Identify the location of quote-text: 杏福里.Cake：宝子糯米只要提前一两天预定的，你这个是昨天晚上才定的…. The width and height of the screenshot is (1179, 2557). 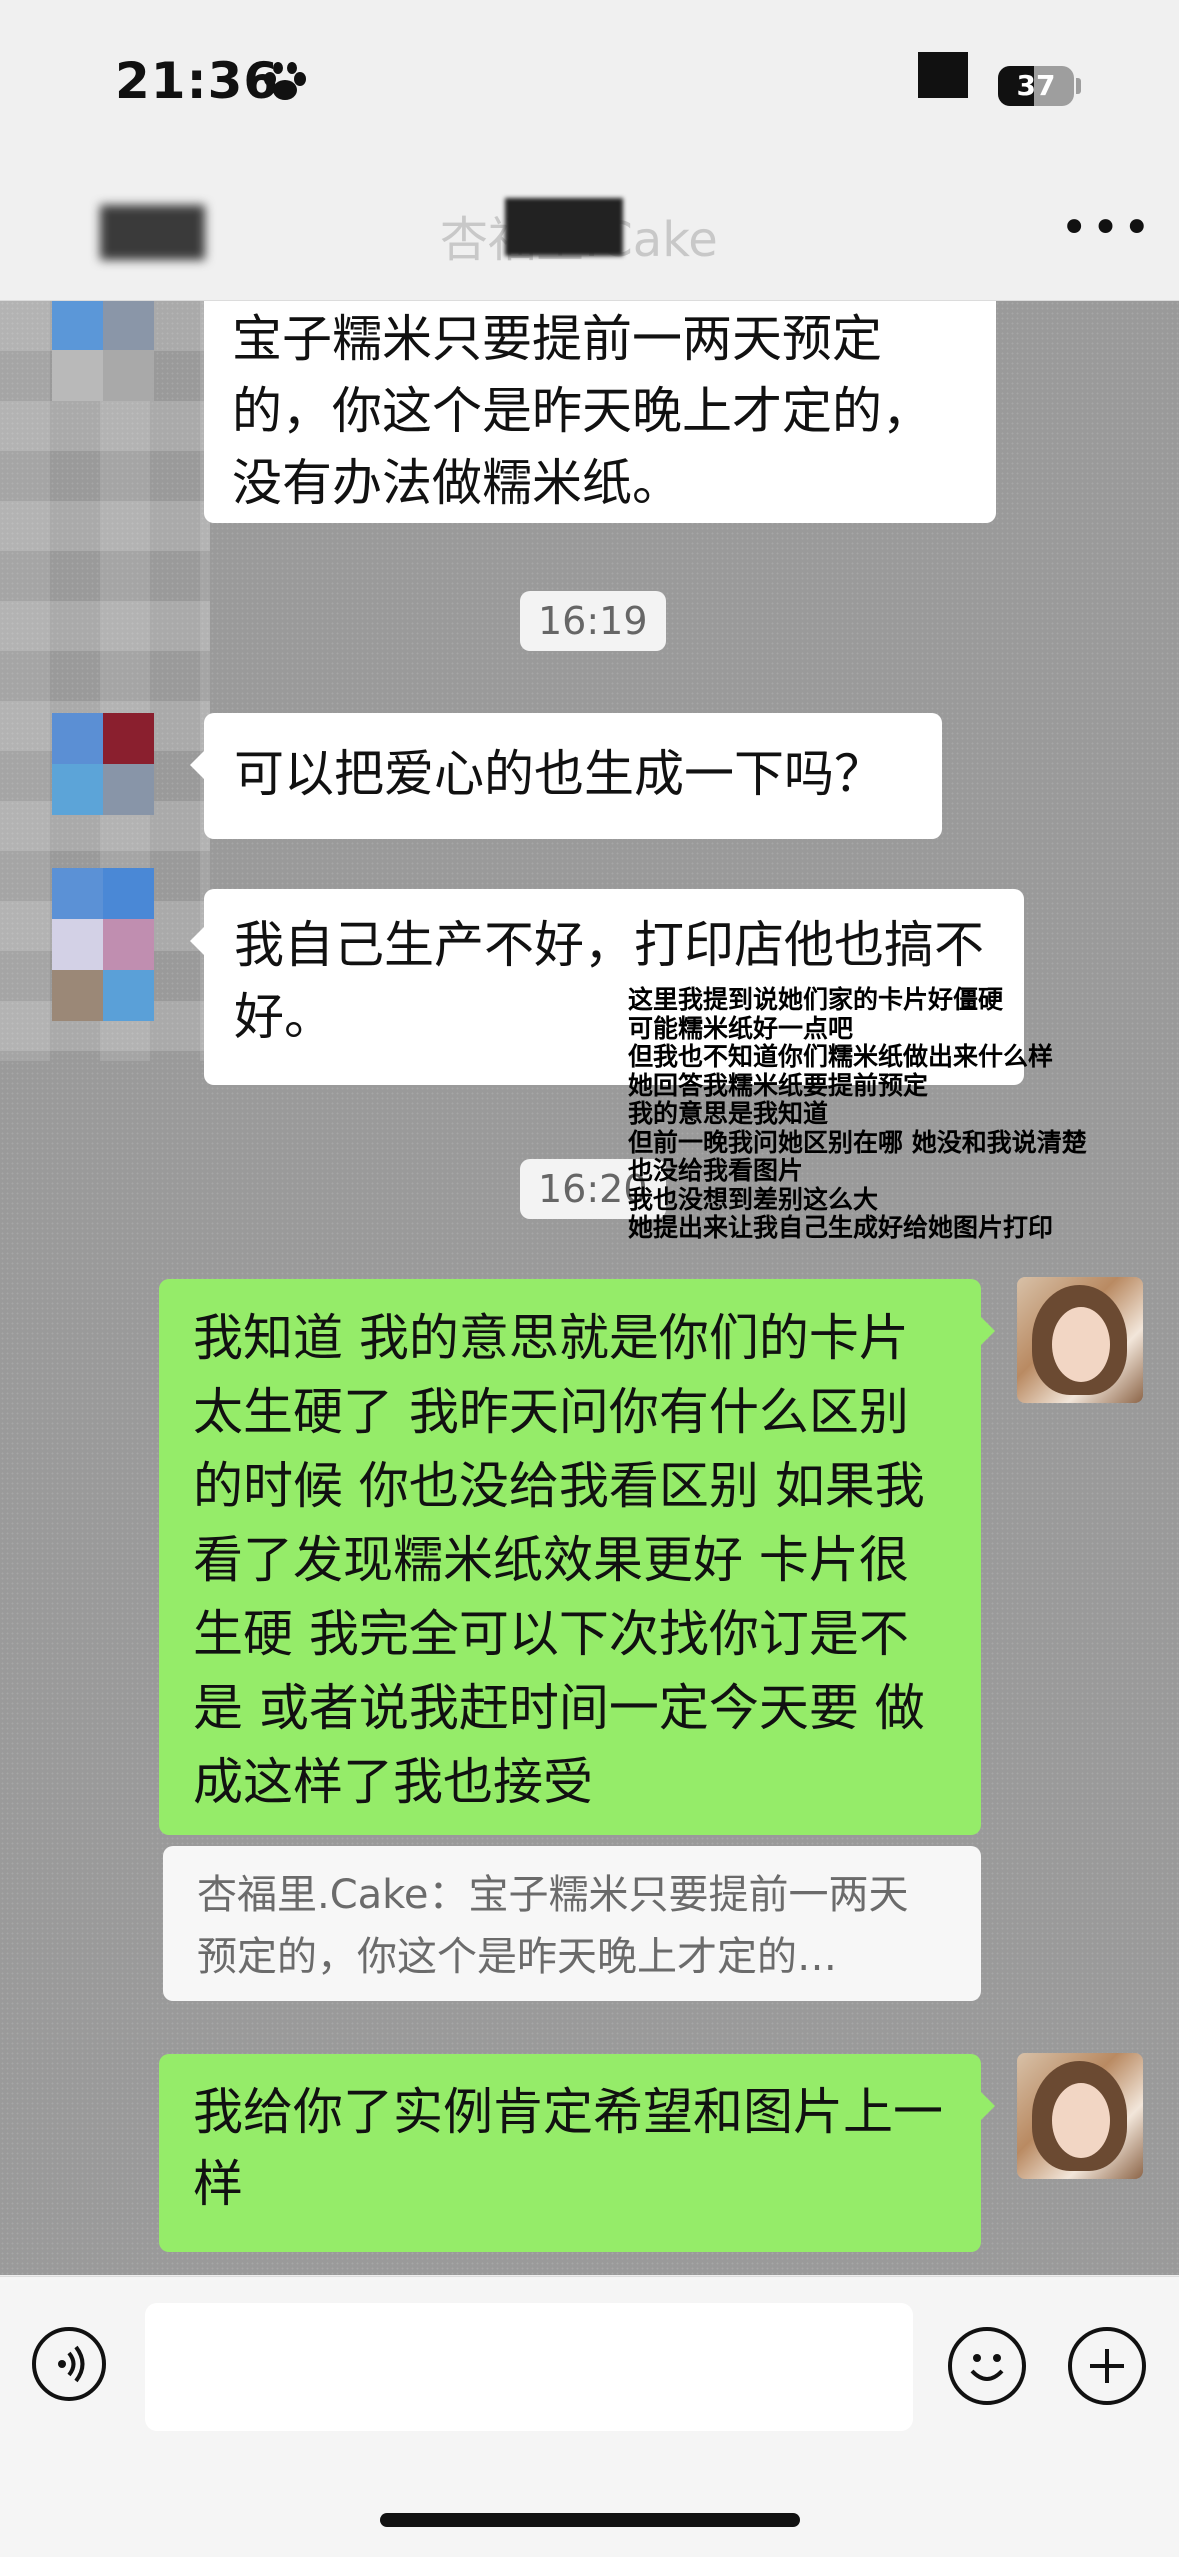
(553, 1926).